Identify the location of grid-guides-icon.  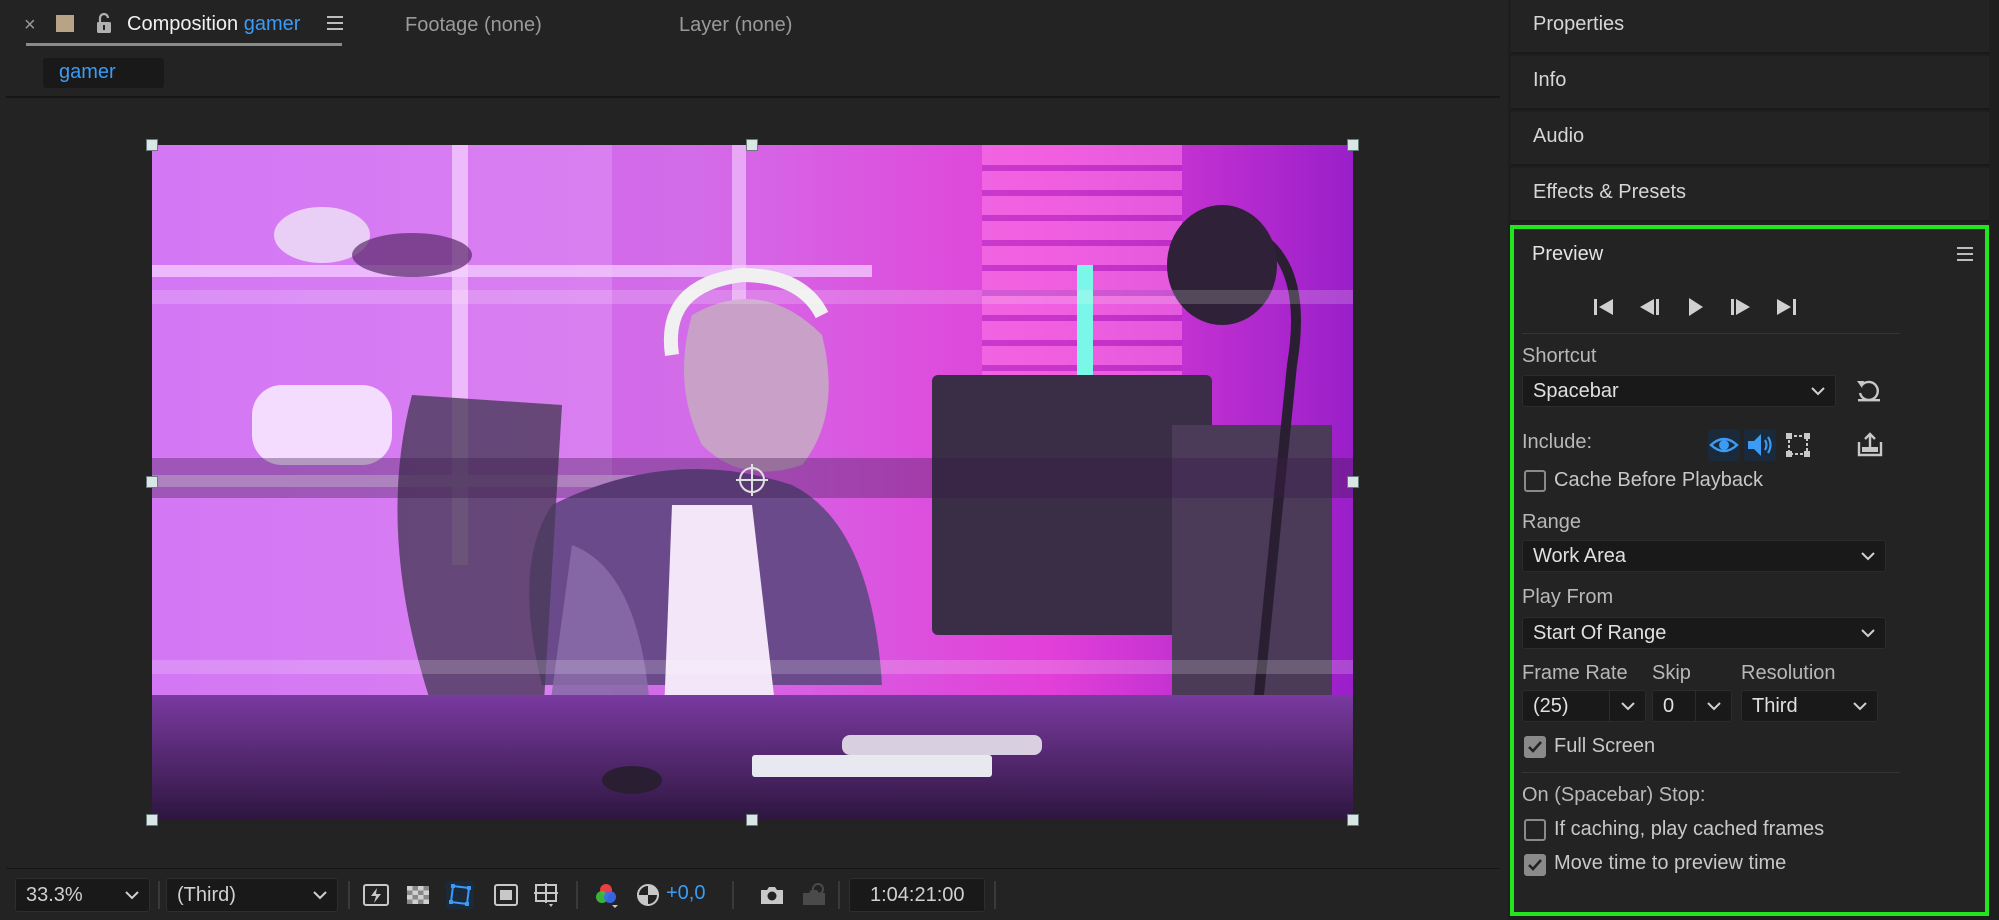
(546, 895).